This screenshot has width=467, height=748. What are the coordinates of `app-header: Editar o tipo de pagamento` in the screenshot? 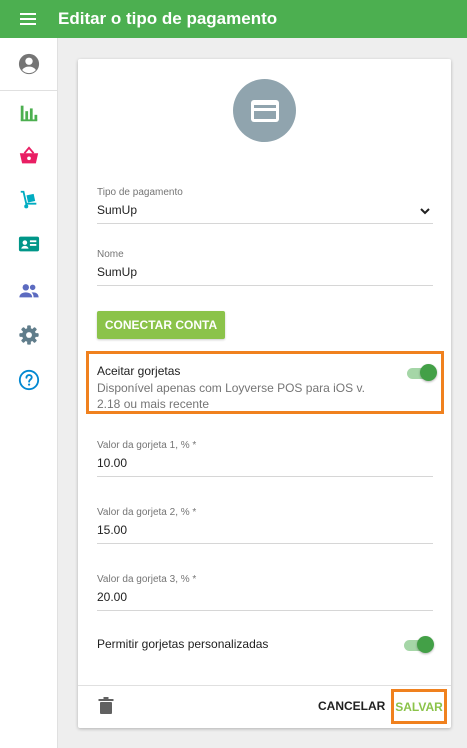 It's located at (233, 19).